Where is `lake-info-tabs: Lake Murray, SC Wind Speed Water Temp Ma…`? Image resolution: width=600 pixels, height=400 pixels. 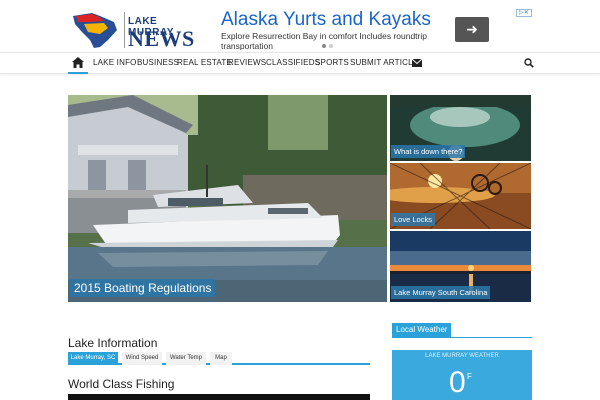
lake-info-tabs: Lake Murray, SC Wind Speed Water Temp Ma… is located at coordinates (219, 358).